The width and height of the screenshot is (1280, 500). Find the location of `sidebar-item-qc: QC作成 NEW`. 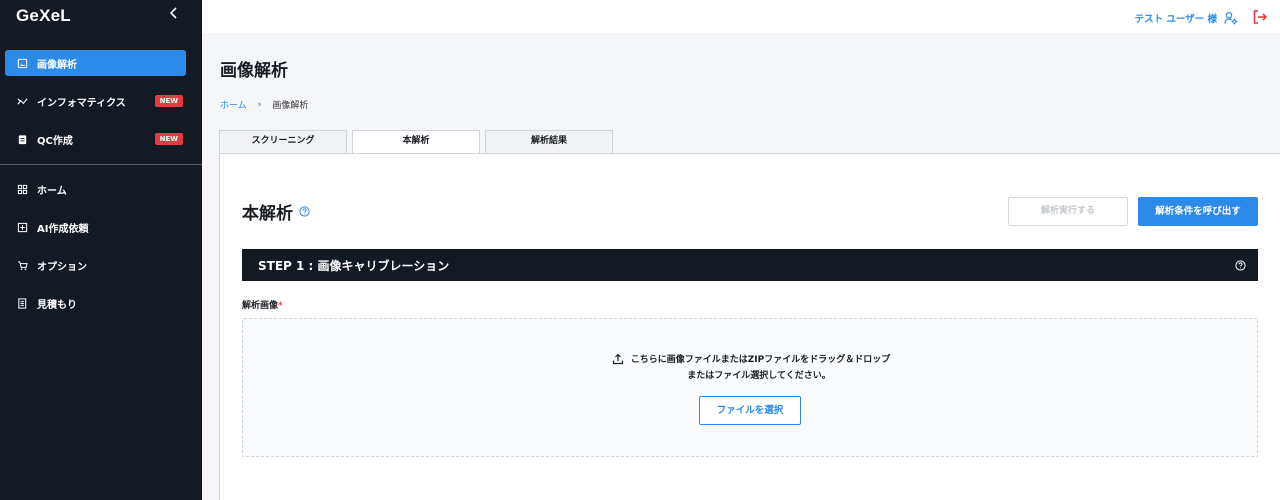

sidebar-item-qc: QC作成 NEW is located at coordinates (95, 139).